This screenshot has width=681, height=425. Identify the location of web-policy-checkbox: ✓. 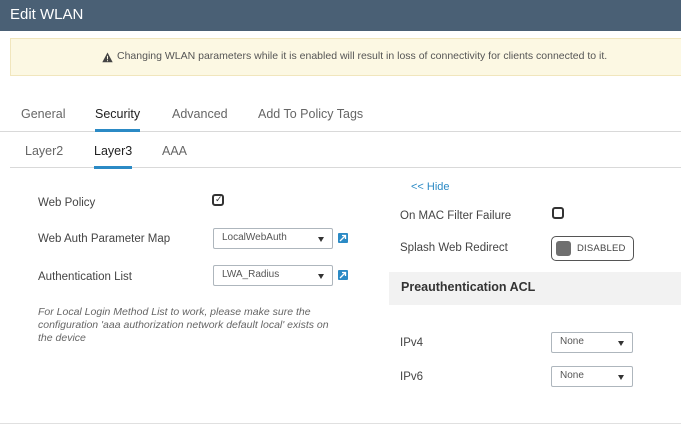
(218, 200).